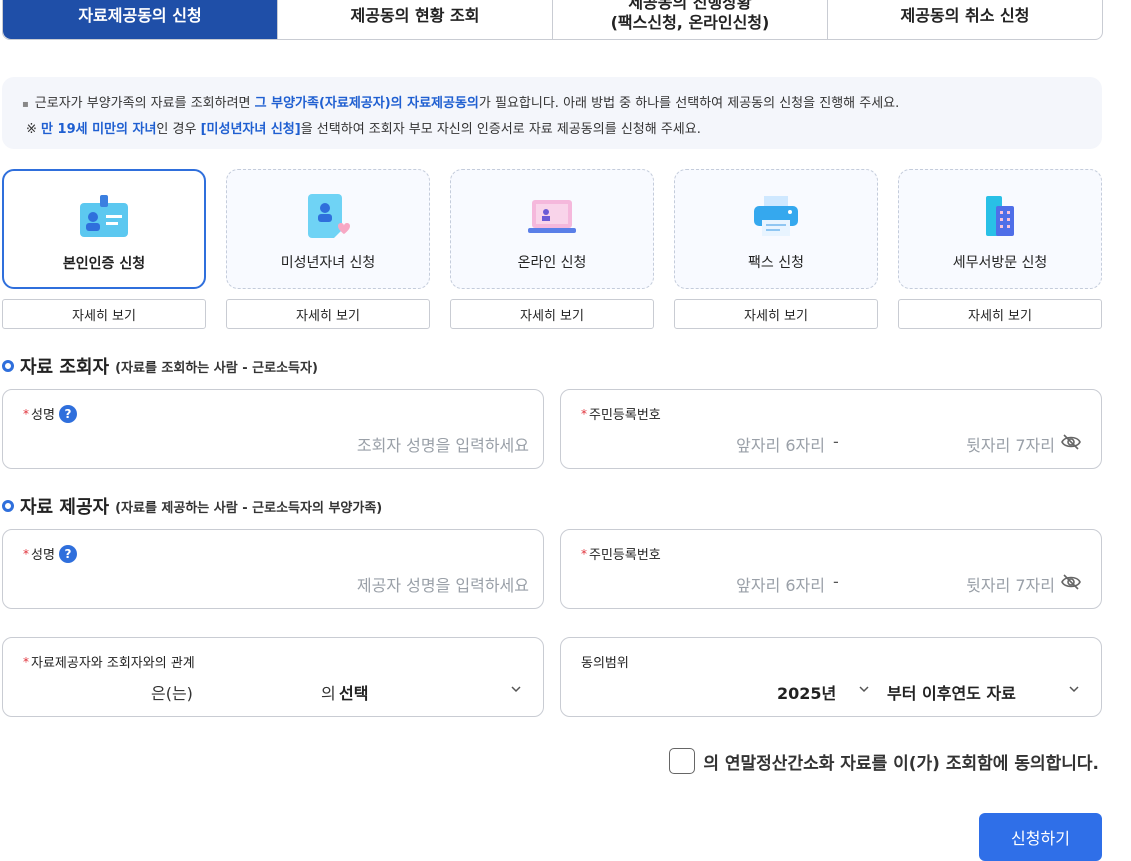  Describe the element at coordinates (415, 15) in the screenshot. I see `tab-label: 제공동의 현황 조회` at that location.